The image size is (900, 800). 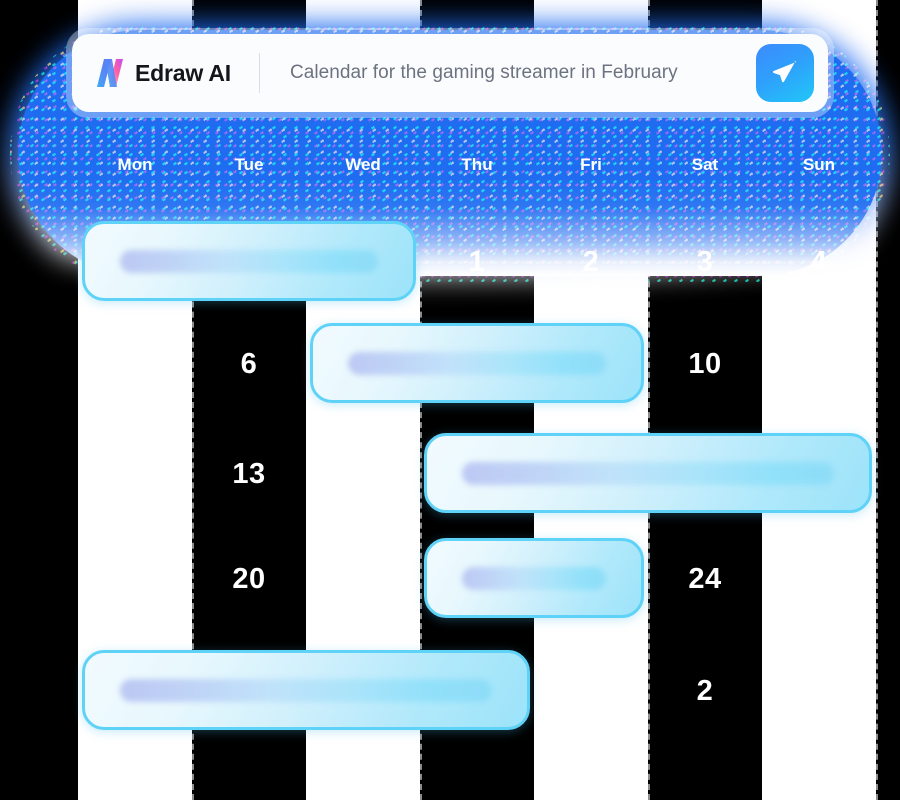 What do you see at coordinates (249, 474) in the screenshot?
I see `date-cell: 13` at bounding box center [249, 474].